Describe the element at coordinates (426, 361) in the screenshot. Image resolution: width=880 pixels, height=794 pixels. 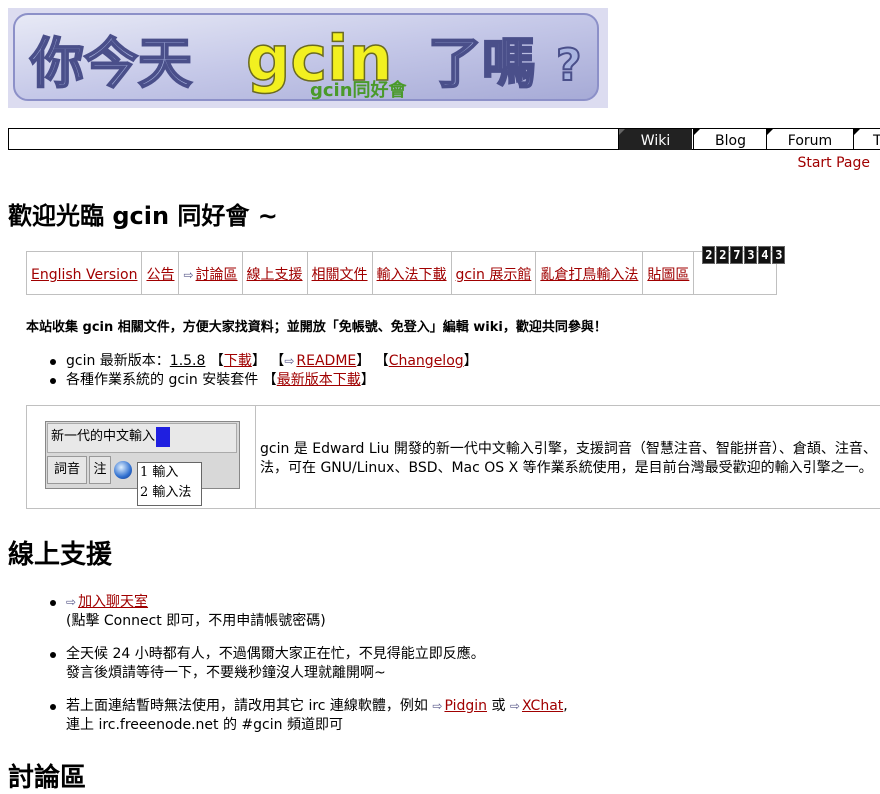
I see `changelog-link: Changelog` at that location.